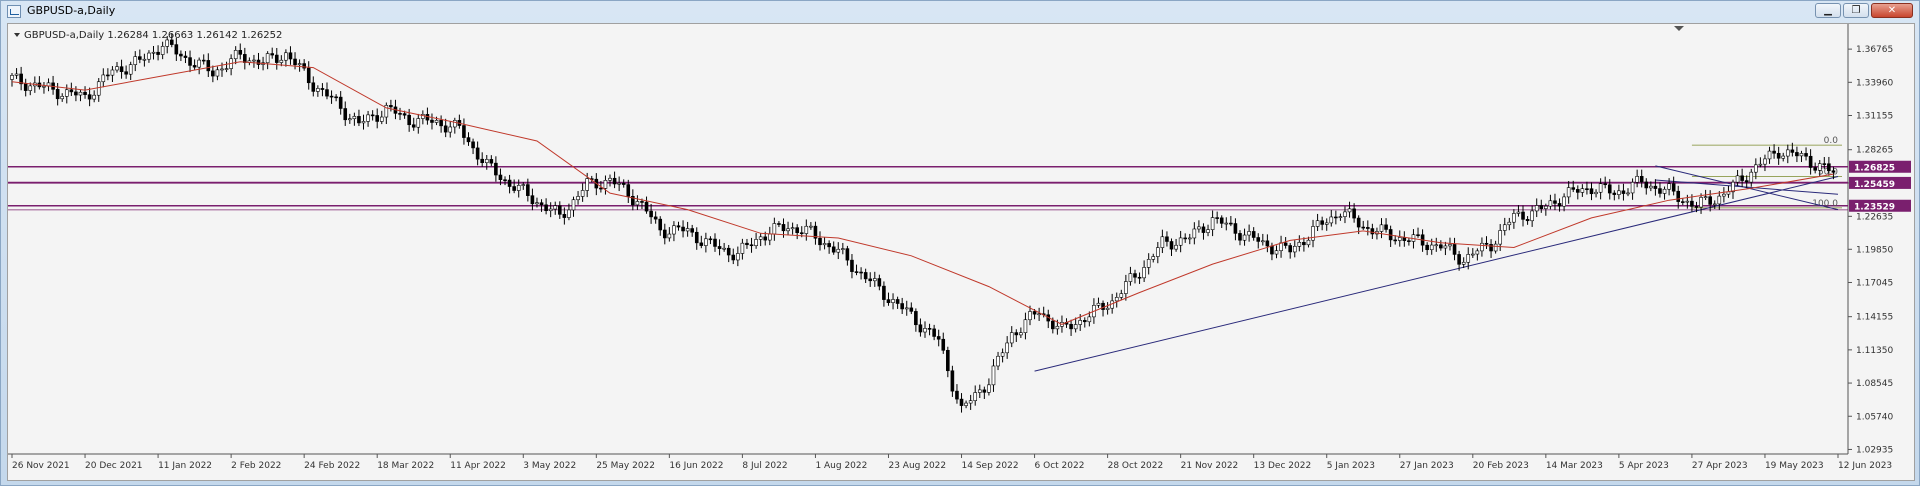 This screenshot has width=1920, height=486. Describe the element at coordinates (1831, 141) in the screenshot. I see `fibo-level-label: 0.0` at that location.